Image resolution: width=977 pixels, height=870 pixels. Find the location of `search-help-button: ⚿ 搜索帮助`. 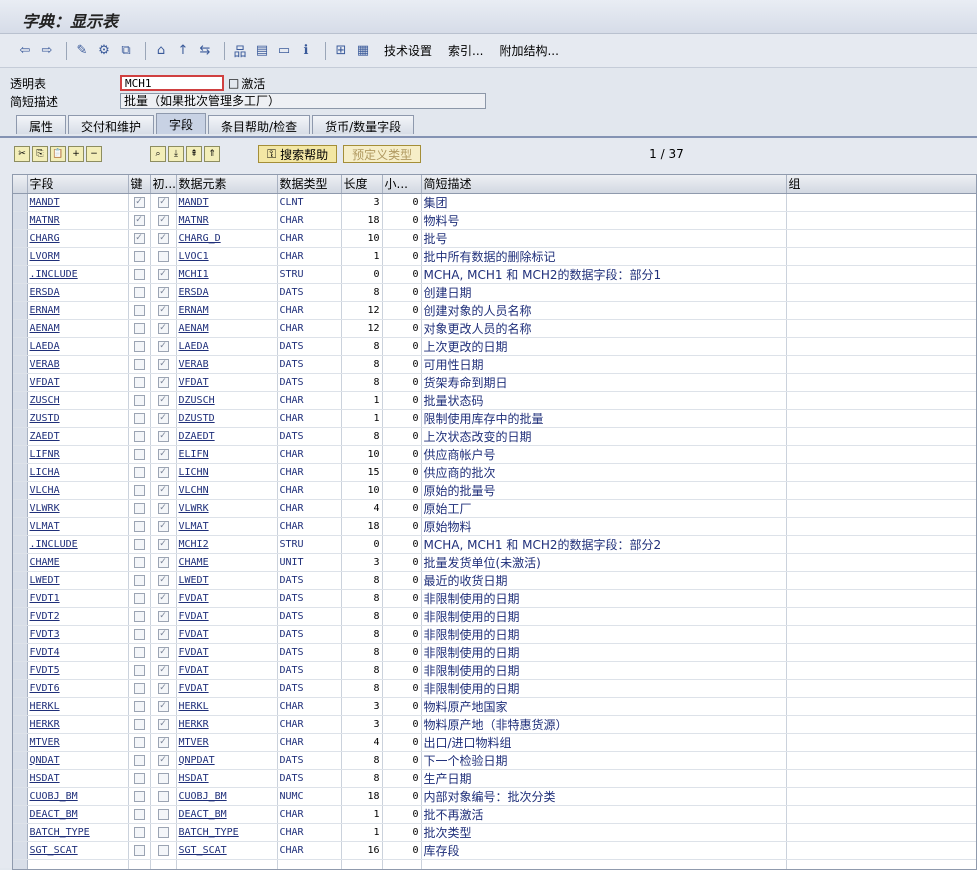

search-help-button: ⚿ 搜索帮助 is located at coordinates (298, 154).